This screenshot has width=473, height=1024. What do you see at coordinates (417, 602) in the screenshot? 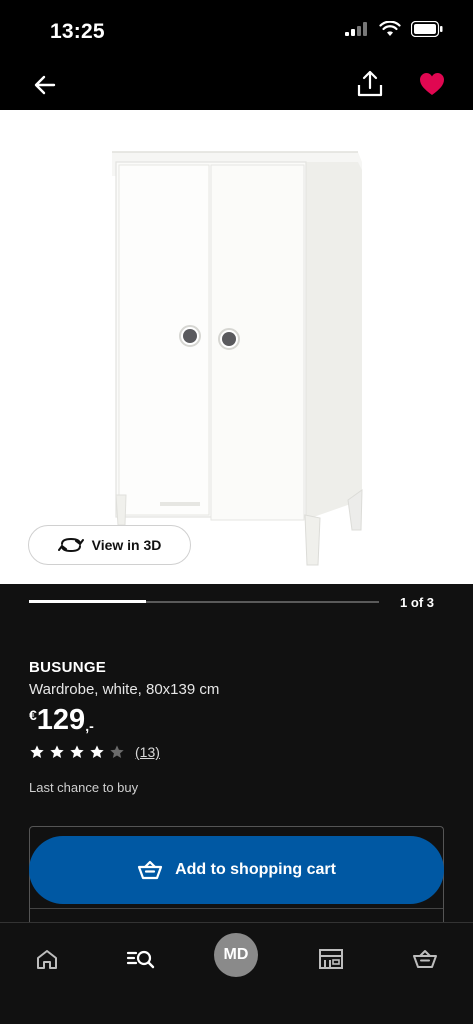
I see `carousel-page-counter: 1 of 3` at bounding box center [417, 602].